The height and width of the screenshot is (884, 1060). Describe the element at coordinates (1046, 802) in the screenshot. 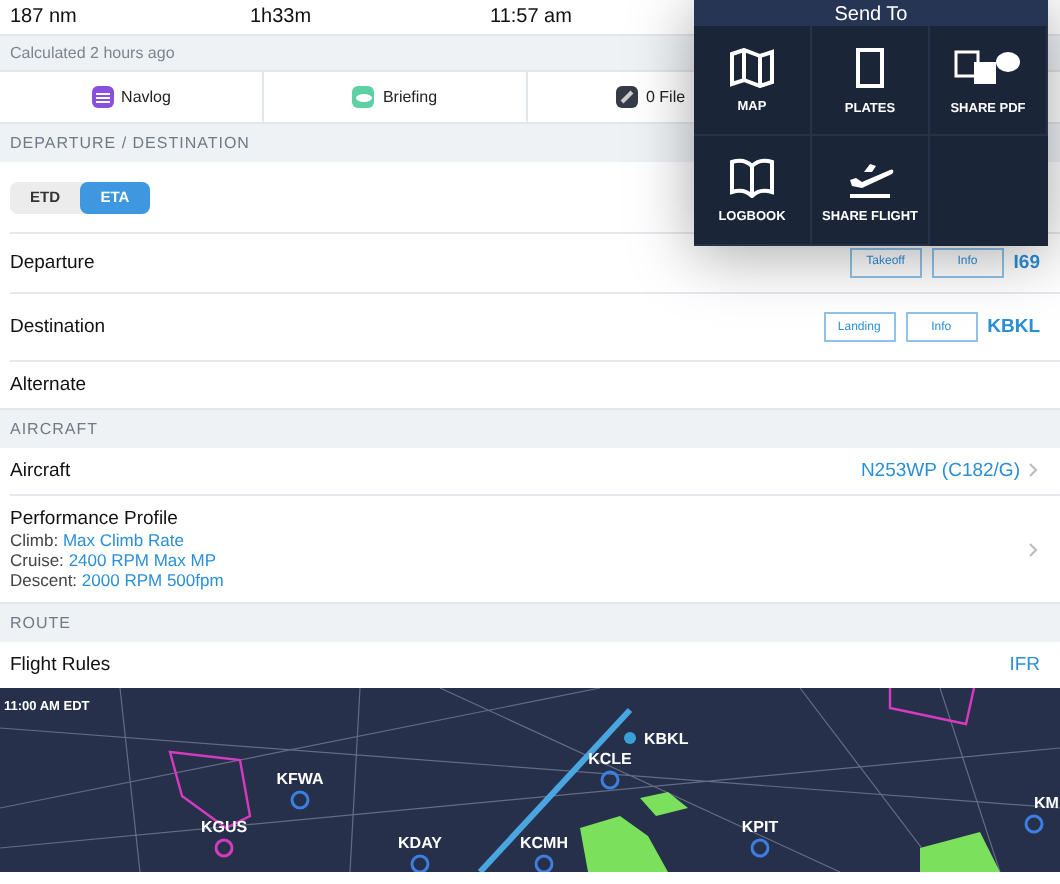

I see `airport-label: KM` at that location.